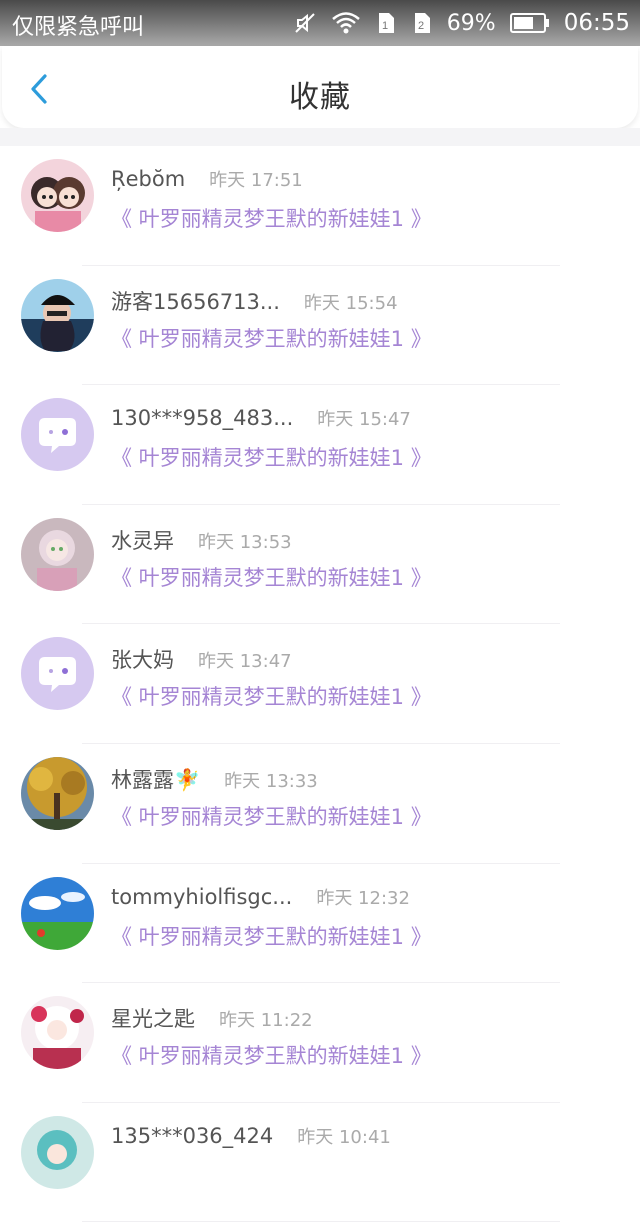 This screenshot has width=640, height=1222. Describe the element at coordinates (192, 1136) in the screenshot. I see `username: 135***036_424` at that location.